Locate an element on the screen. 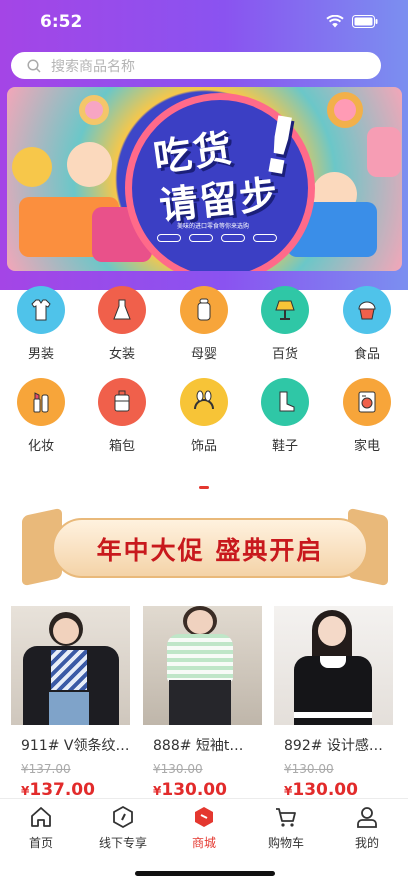 This screenshot has height=883, width=408. status-bar: 6:52 is located at coordinates (204, 23).